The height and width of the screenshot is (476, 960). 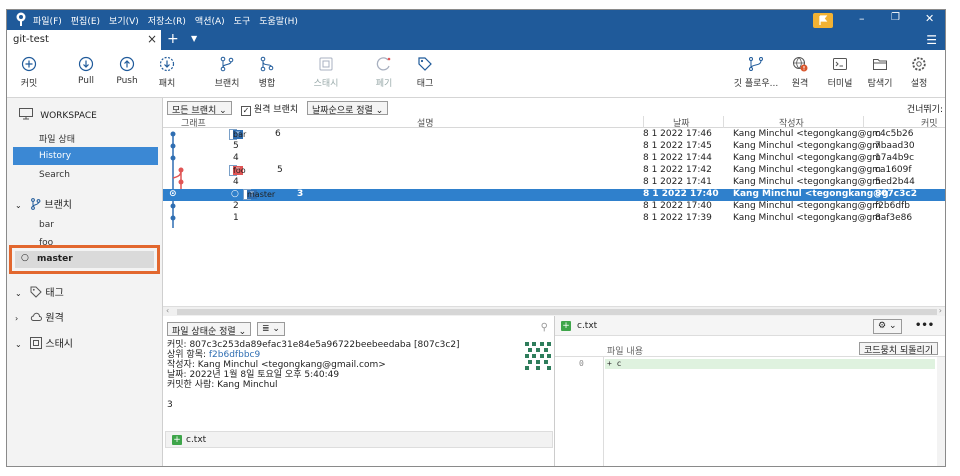 What do you see at coordinates (425, 122) in the screenshot?
I see `col-description: 설명` at bounding box center [425, 122].